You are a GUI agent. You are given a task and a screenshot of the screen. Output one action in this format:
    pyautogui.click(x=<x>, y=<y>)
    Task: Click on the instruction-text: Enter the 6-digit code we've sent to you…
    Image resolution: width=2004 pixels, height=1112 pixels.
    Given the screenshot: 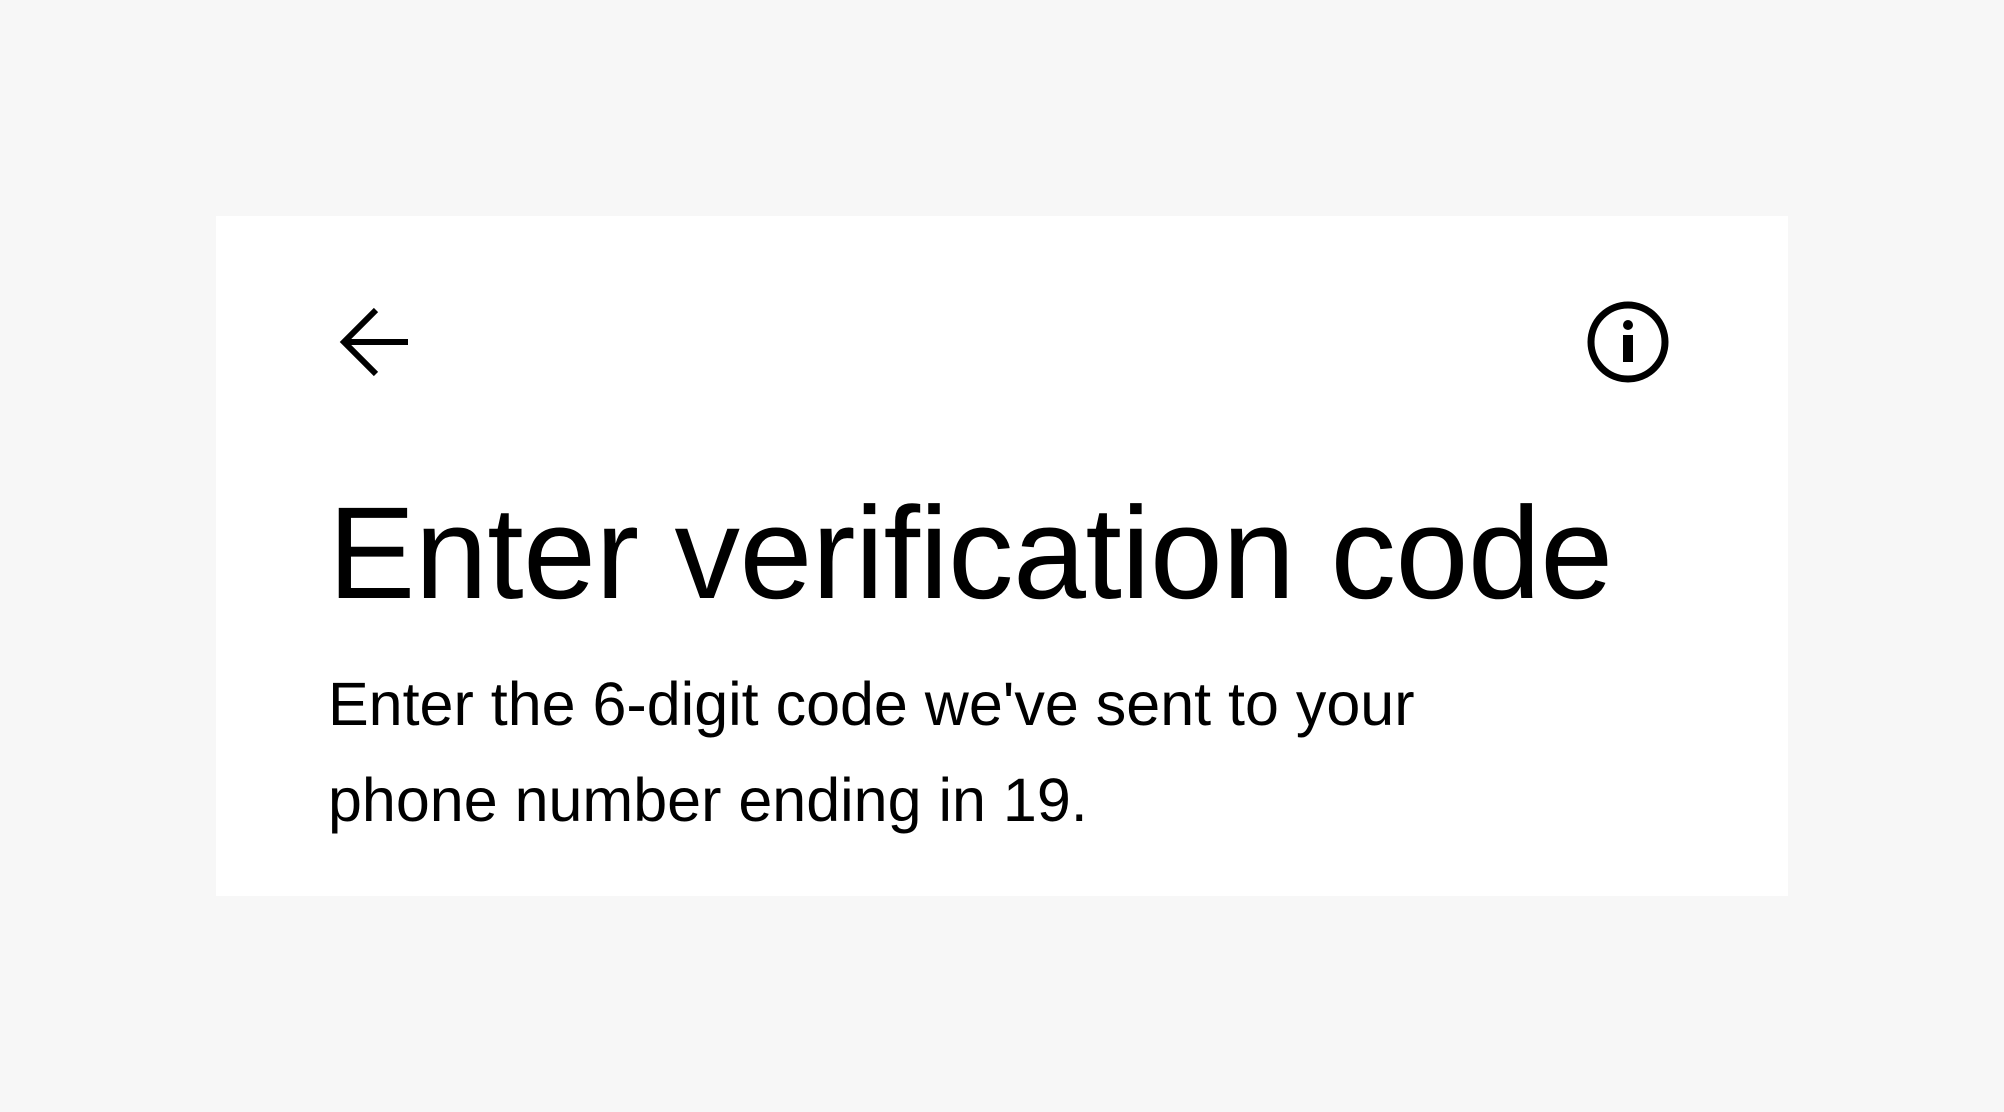 What is the action you would take?
    pyautogui.click(x=871, y=752)
    